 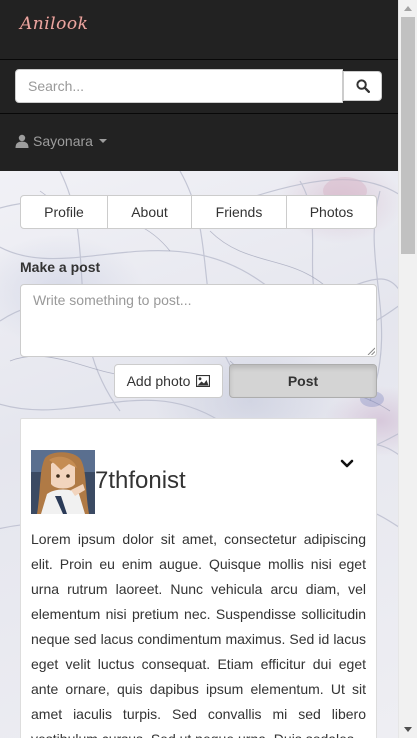 I want to click on avatar, so click(x=63, y=482).